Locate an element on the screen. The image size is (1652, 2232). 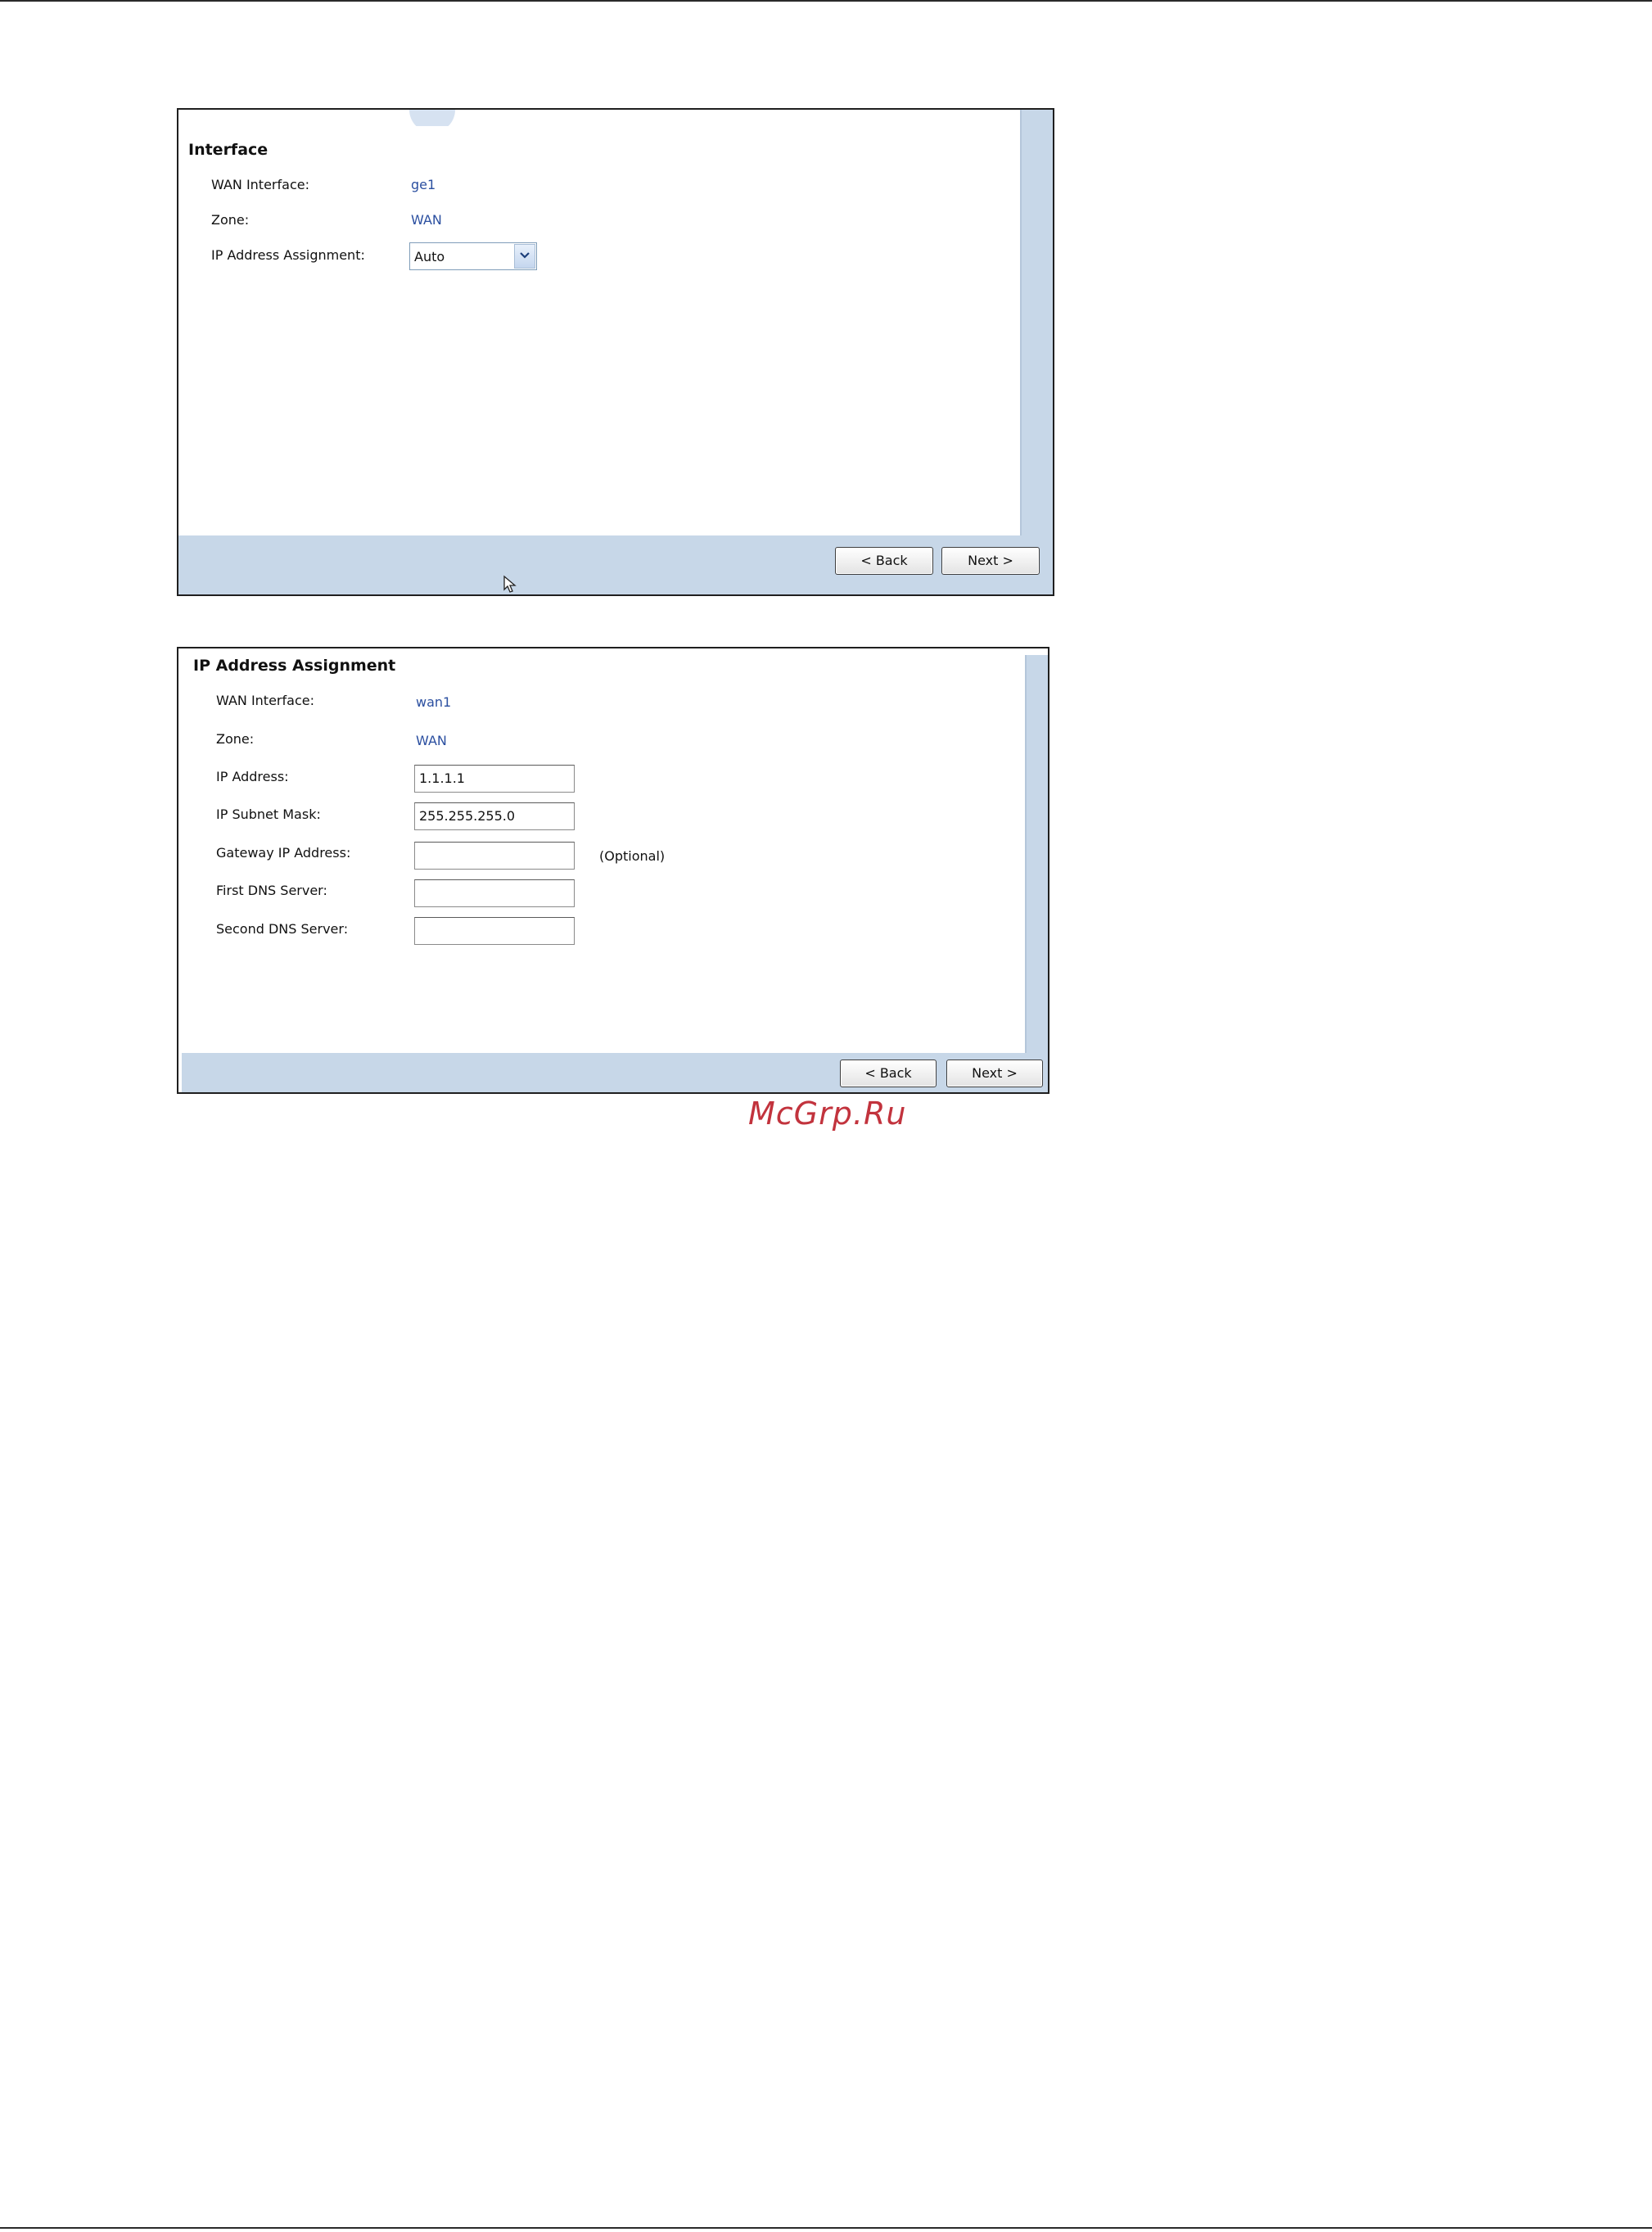
second-dns-server-label: Second DNS Server: is located at coordinates (282, 929).